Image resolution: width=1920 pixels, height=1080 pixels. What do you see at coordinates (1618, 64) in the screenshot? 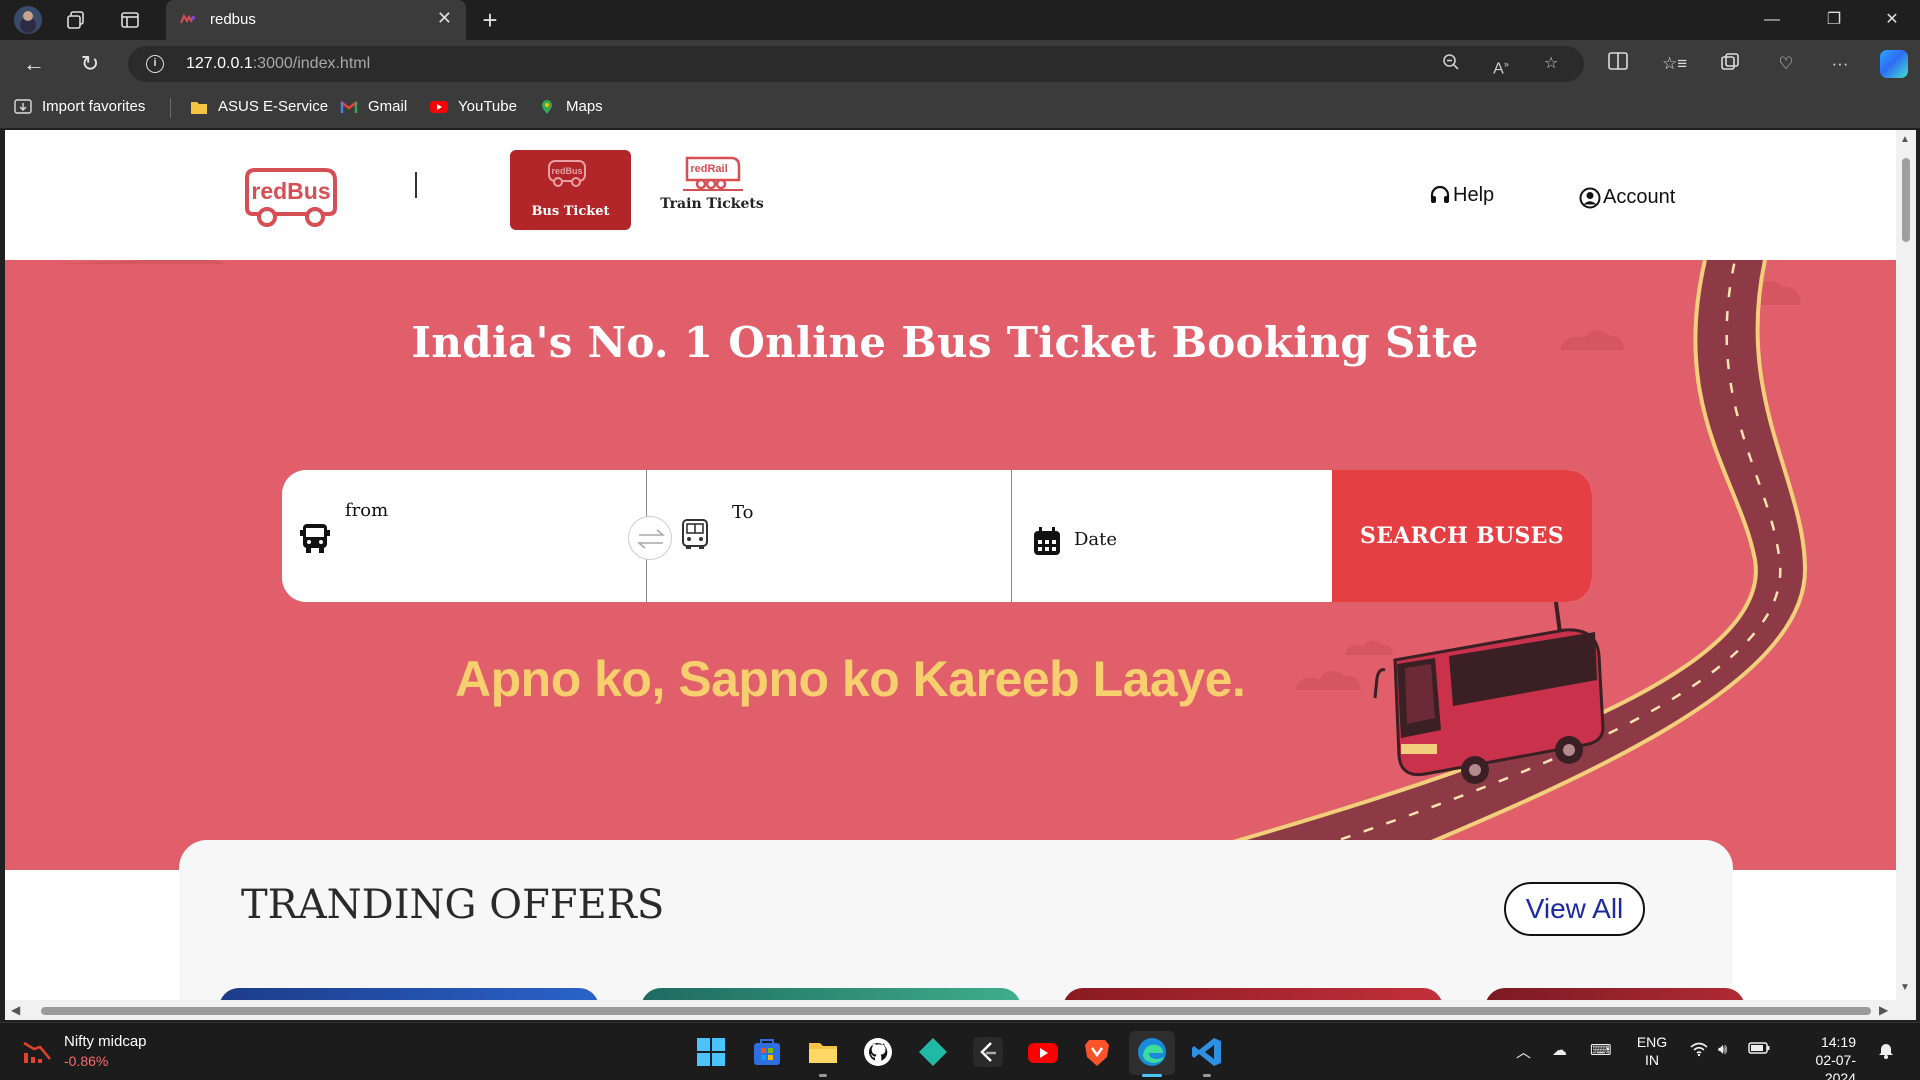
I see `split-screen-icon` at bounding box center [1618, 64].